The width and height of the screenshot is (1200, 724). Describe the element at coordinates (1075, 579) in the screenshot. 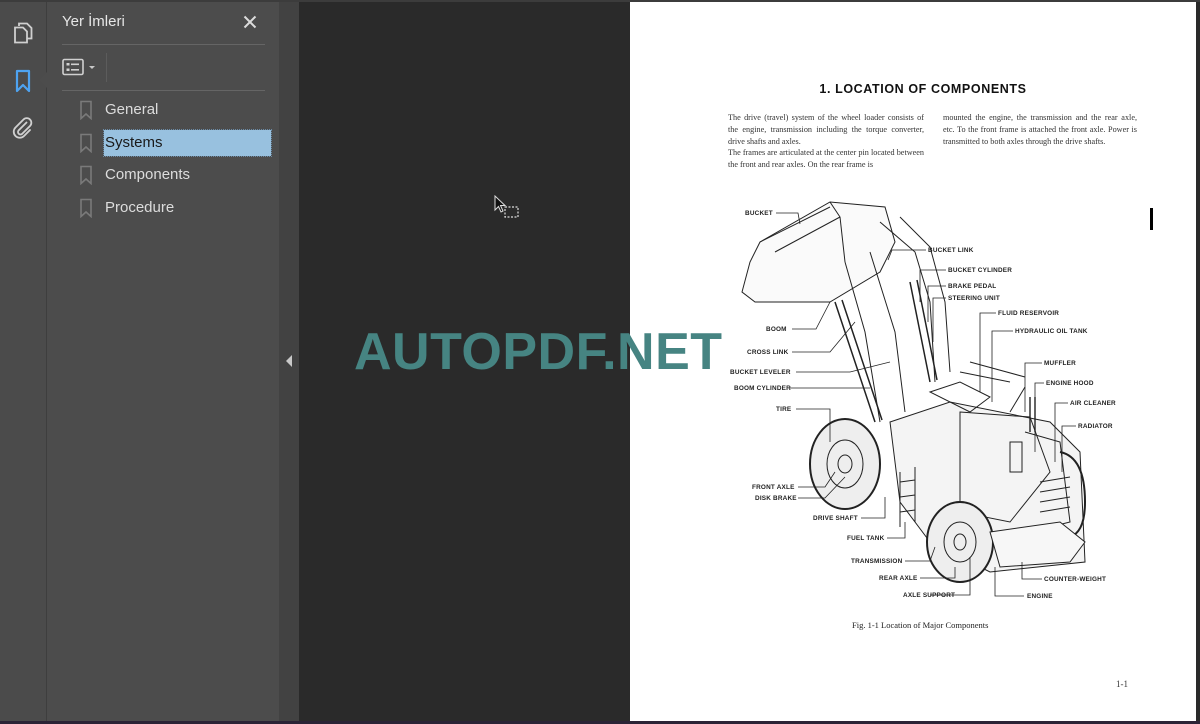

I see `label-counter-weight: COUNTER-WEIGHT` at that location.